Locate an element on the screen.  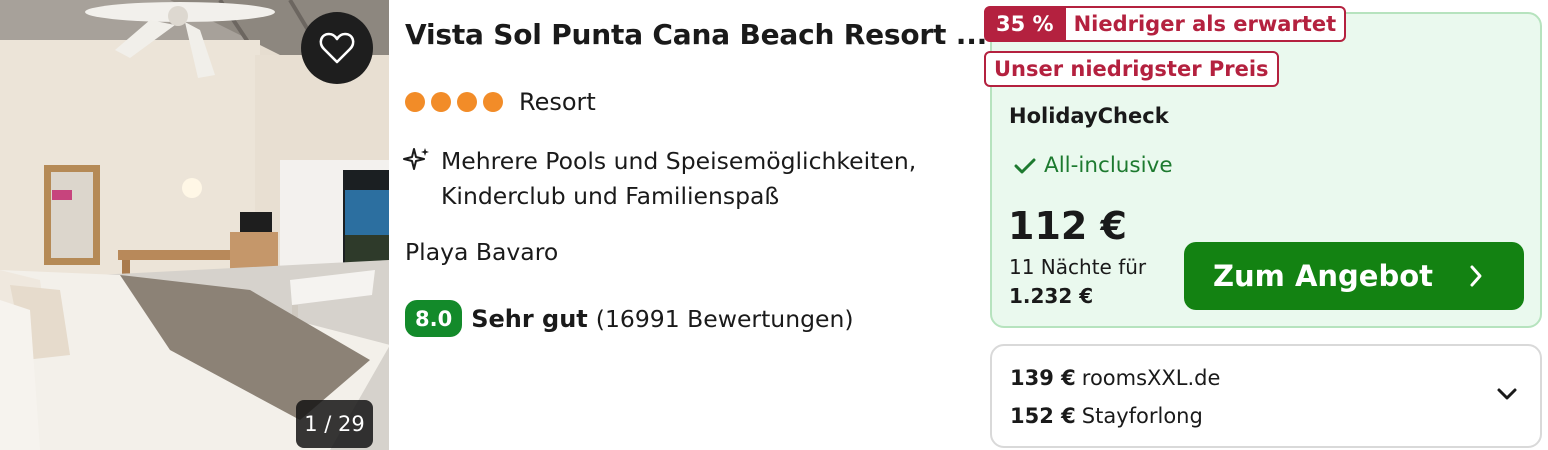
review-score: 8.0 is located at coordinates (434, 318).